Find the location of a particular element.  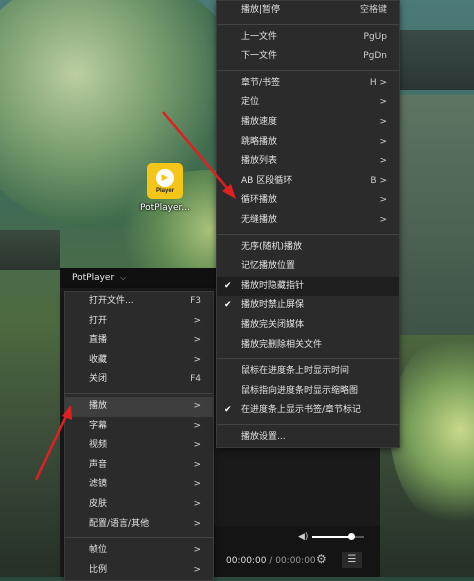

icon-tile-text: Player is located at coordinates (164, 190).